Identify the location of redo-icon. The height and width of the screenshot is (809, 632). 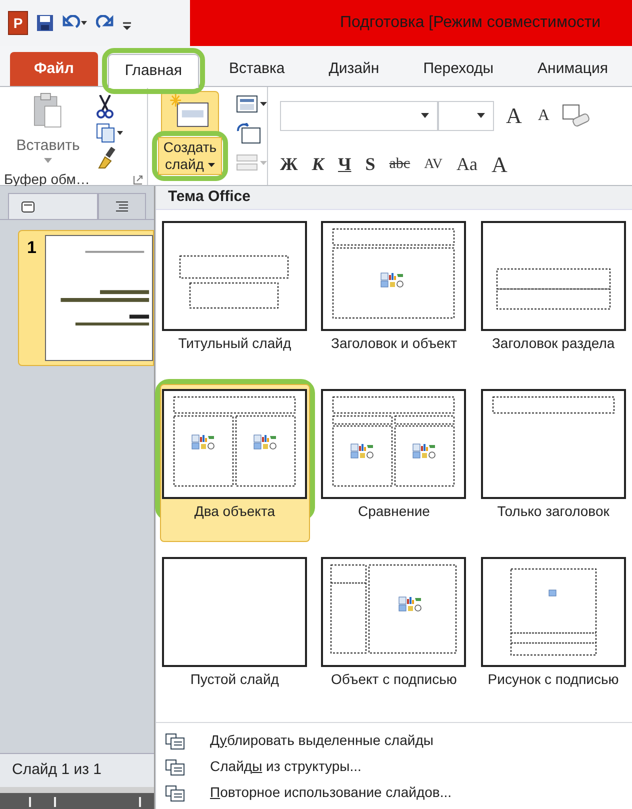
(105, 23).